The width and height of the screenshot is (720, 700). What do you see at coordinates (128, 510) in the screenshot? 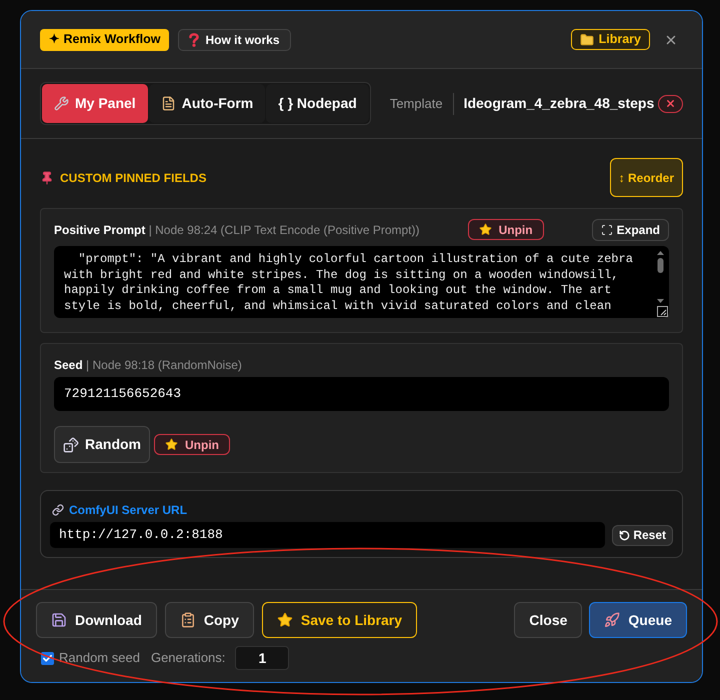
I see `server-url-label: ComfyUI Server URL` at bounding box center [128, 510].